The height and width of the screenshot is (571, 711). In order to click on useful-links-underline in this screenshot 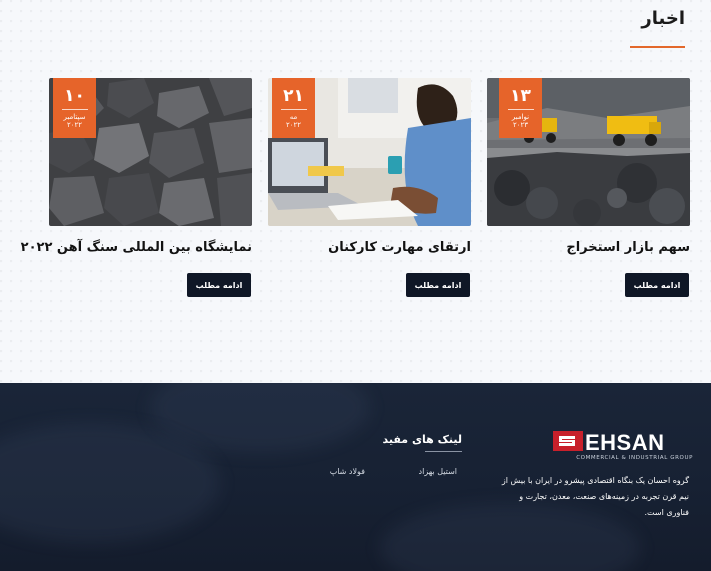, I will do `click(443, 451)`.